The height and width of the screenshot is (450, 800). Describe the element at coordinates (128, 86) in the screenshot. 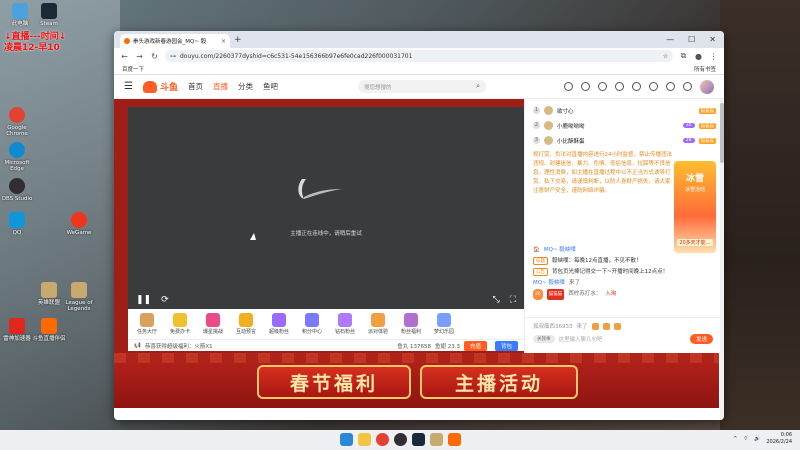

I see `hamburger-menu-icon: ☰` at that location.